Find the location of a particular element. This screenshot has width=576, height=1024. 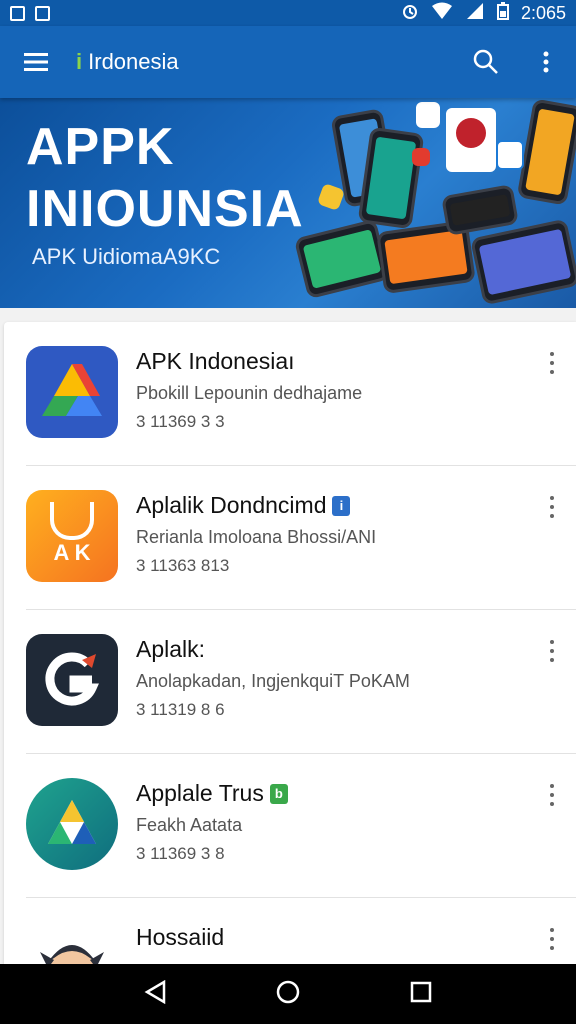

signal-icon is located at coordinates (475, 13).